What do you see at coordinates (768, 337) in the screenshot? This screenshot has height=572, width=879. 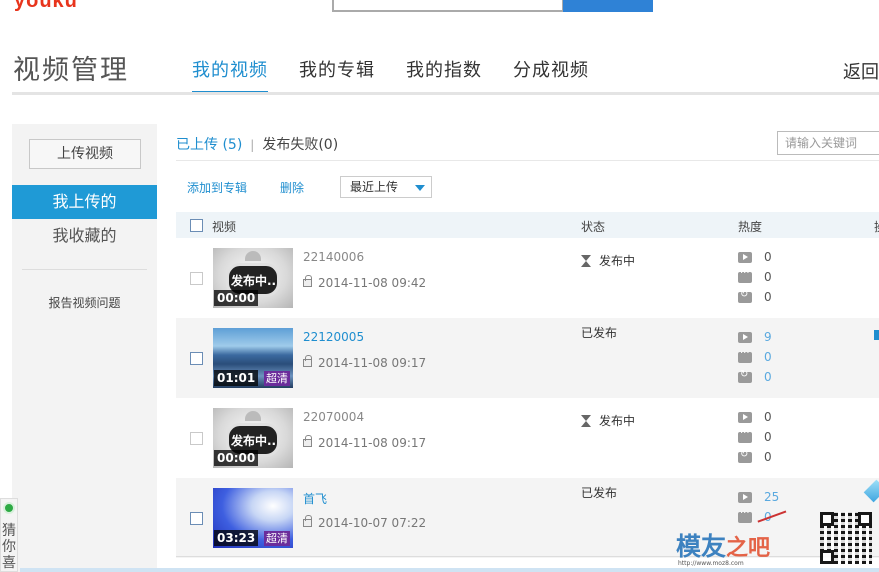 I see `play-count-value: 9` at bounding box center [768, 337].